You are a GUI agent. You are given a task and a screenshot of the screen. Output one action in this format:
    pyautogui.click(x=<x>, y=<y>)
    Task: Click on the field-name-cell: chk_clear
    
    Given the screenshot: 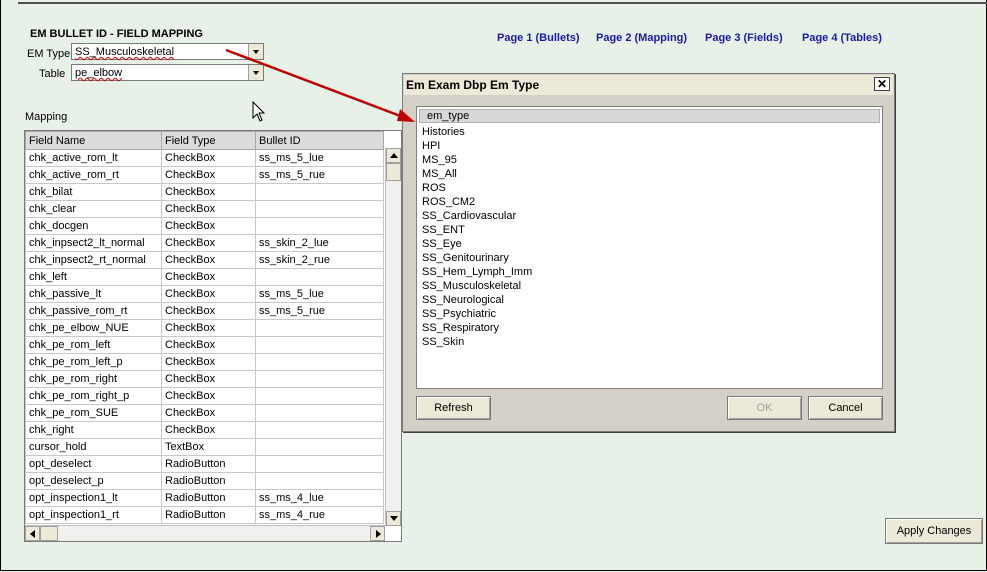 What is the action you would take?
    pyautogui.click(x=93, y=209)
    